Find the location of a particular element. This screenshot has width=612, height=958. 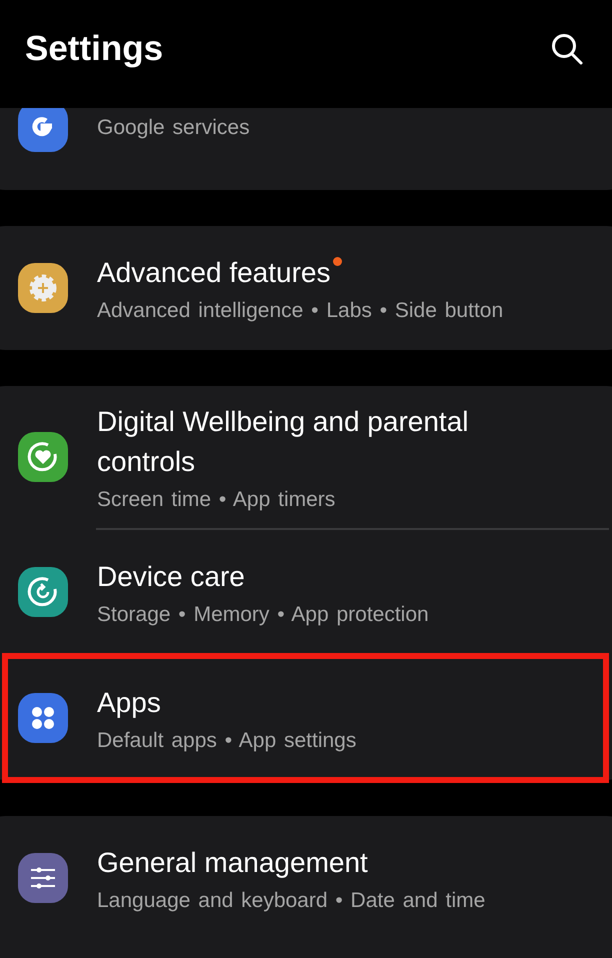

item-title: Device care is located at coordinates (171, 577).